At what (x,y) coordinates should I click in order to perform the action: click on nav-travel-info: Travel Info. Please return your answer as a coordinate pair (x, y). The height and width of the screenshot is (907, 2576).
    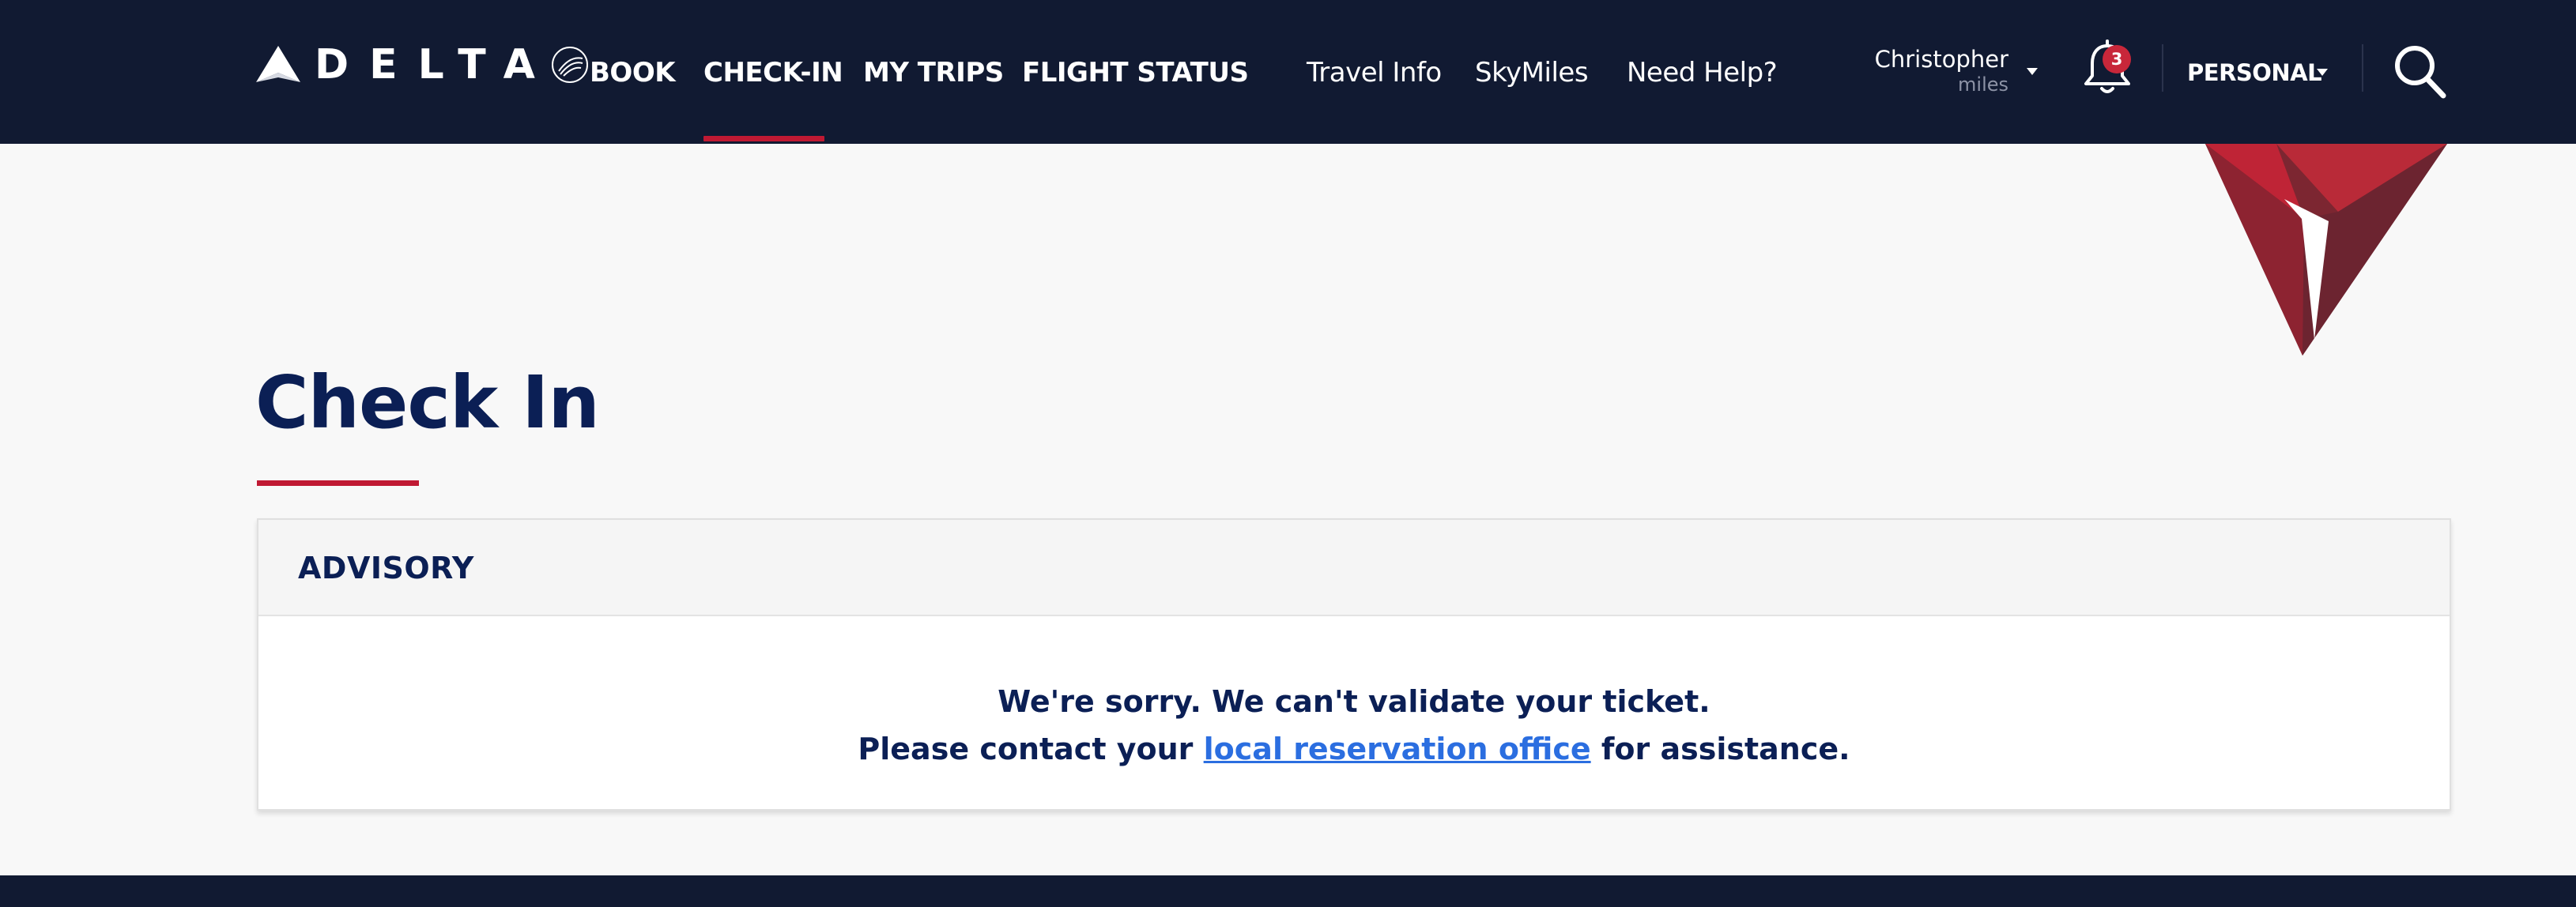
    Looking at the image, I should click on (1374, 72).